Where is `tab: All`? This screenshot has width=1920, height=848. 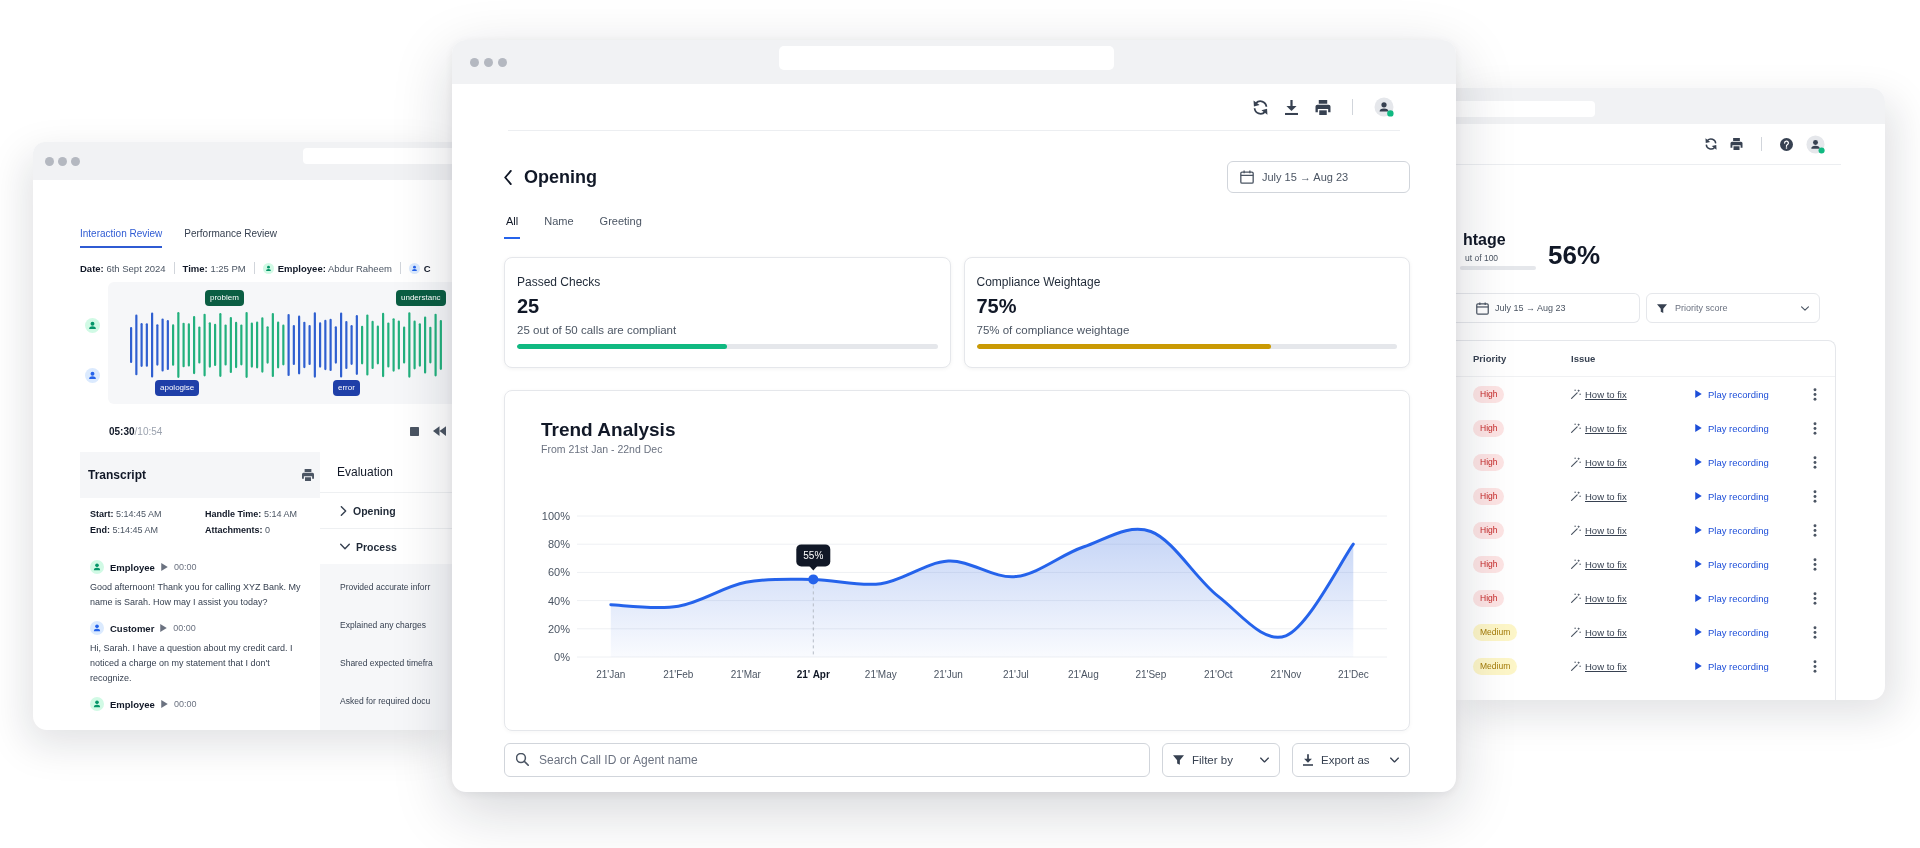 tab: All is located at coordinates (512, 223).